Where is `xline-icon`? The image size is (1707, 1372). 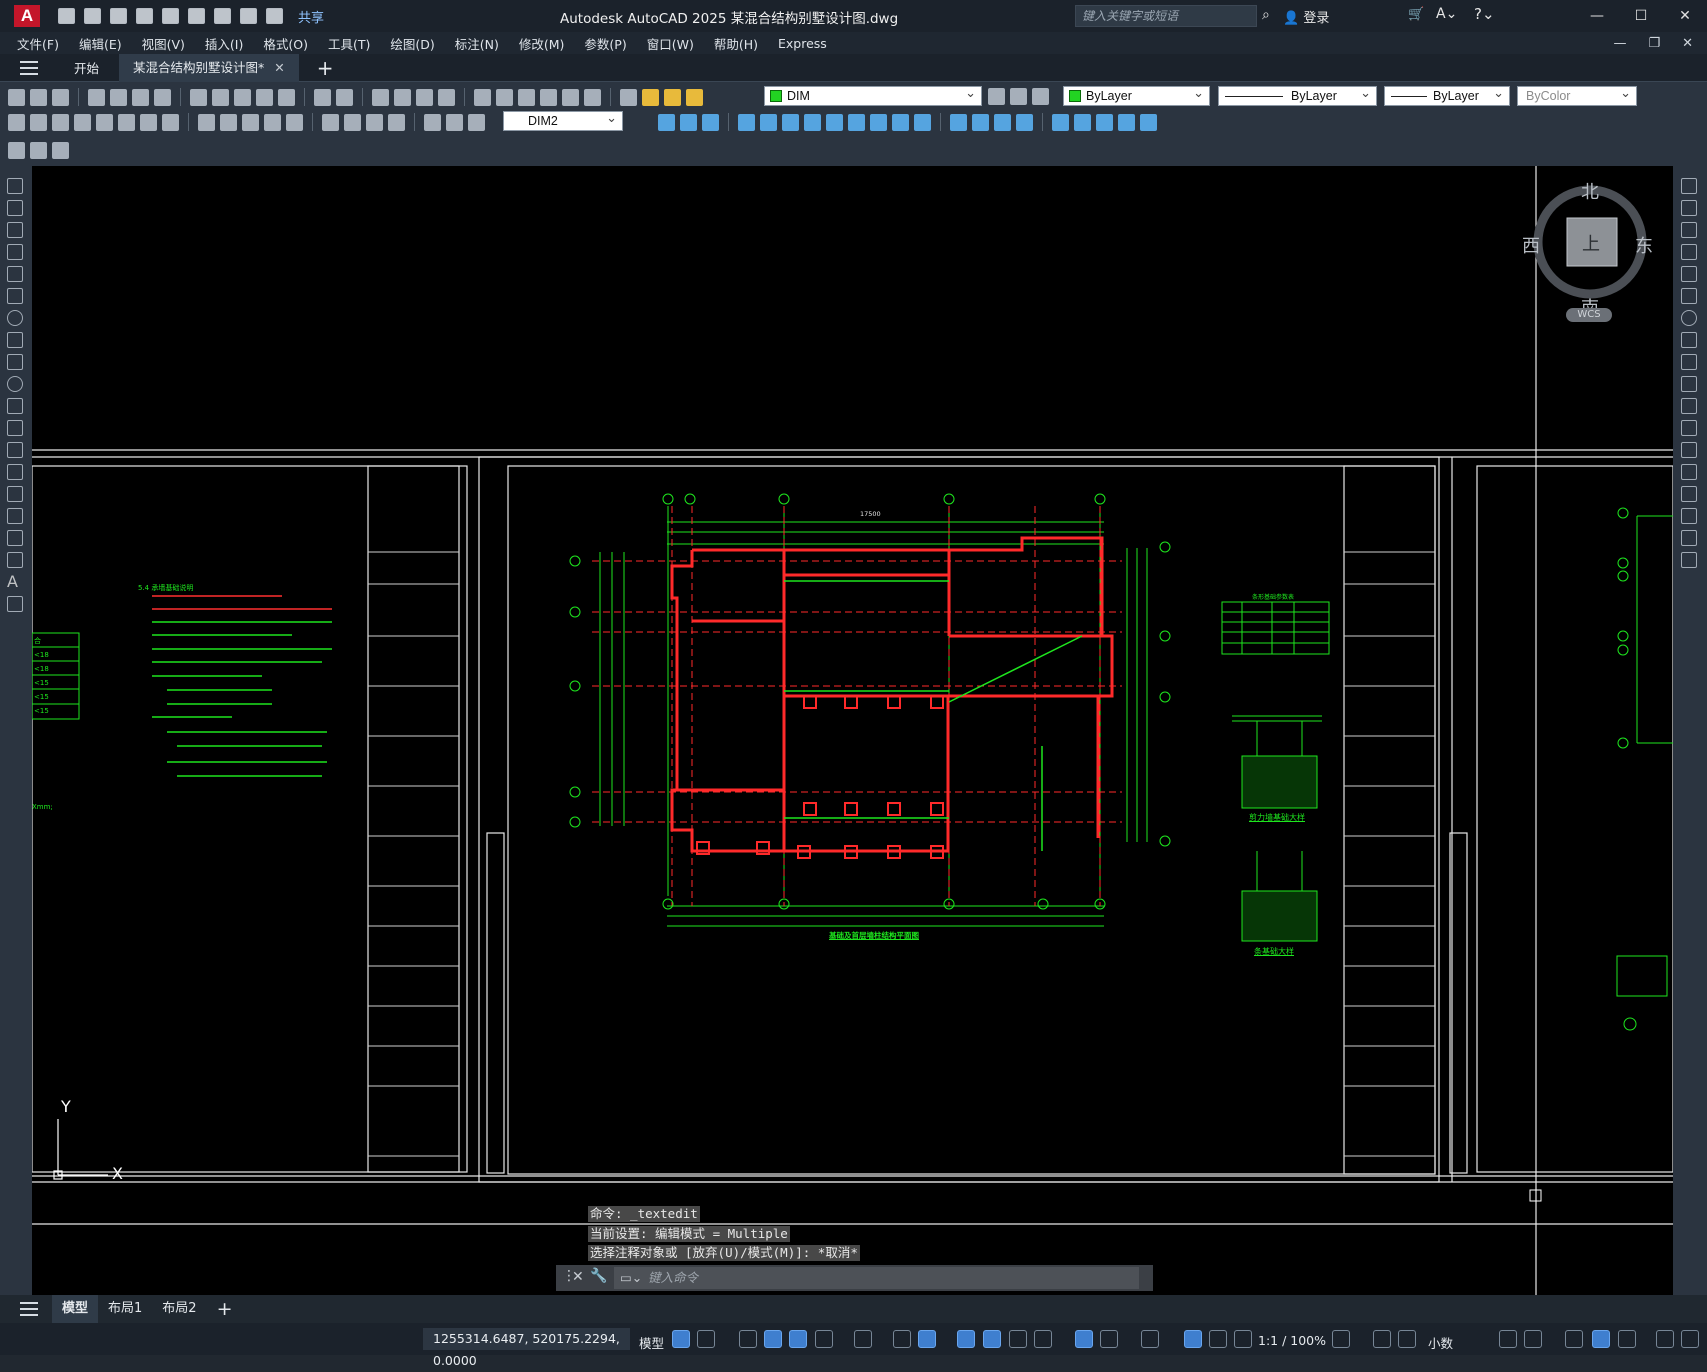 xline-icon is located at coordinates (15, 208).